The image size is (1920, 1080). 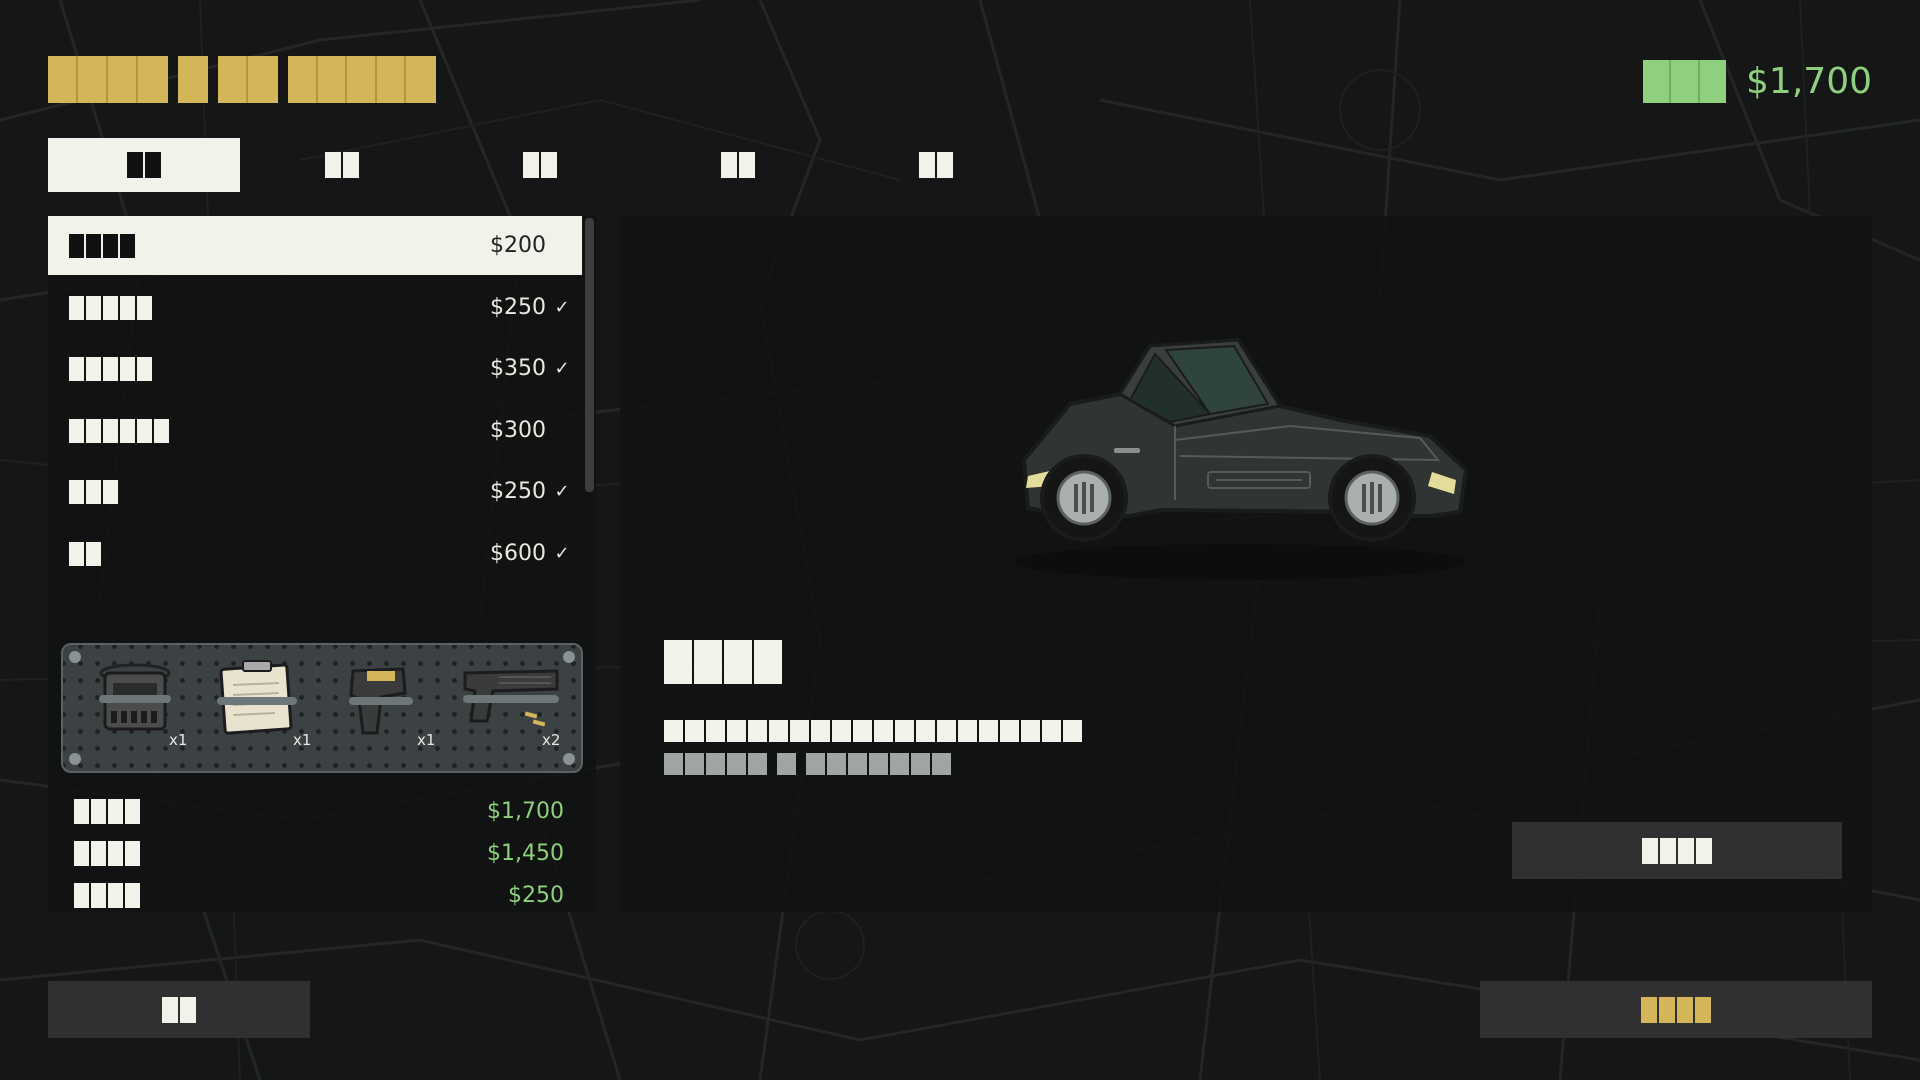 I want to click on total-row: $250, so click(x=319, y=895).